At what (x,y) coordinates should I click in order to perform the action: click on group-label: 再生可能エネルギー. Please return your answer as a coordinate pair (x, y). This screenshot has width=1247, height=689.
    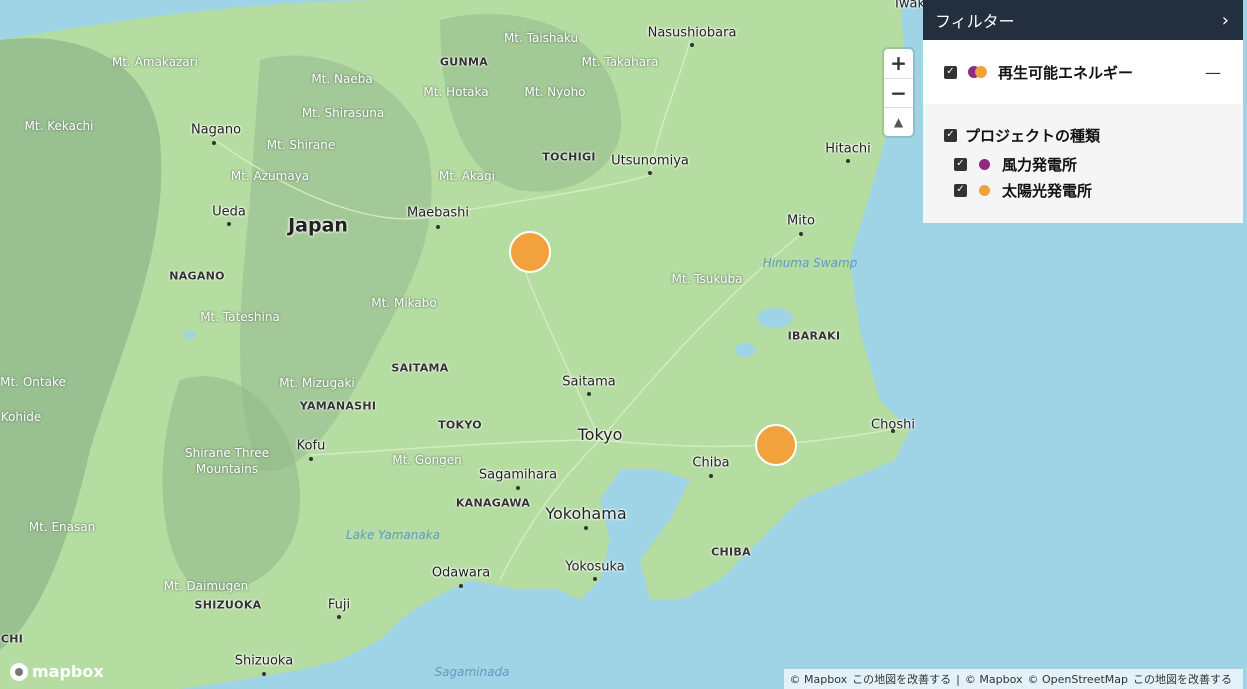
    Looking at the image, I should click on (1066, 72).